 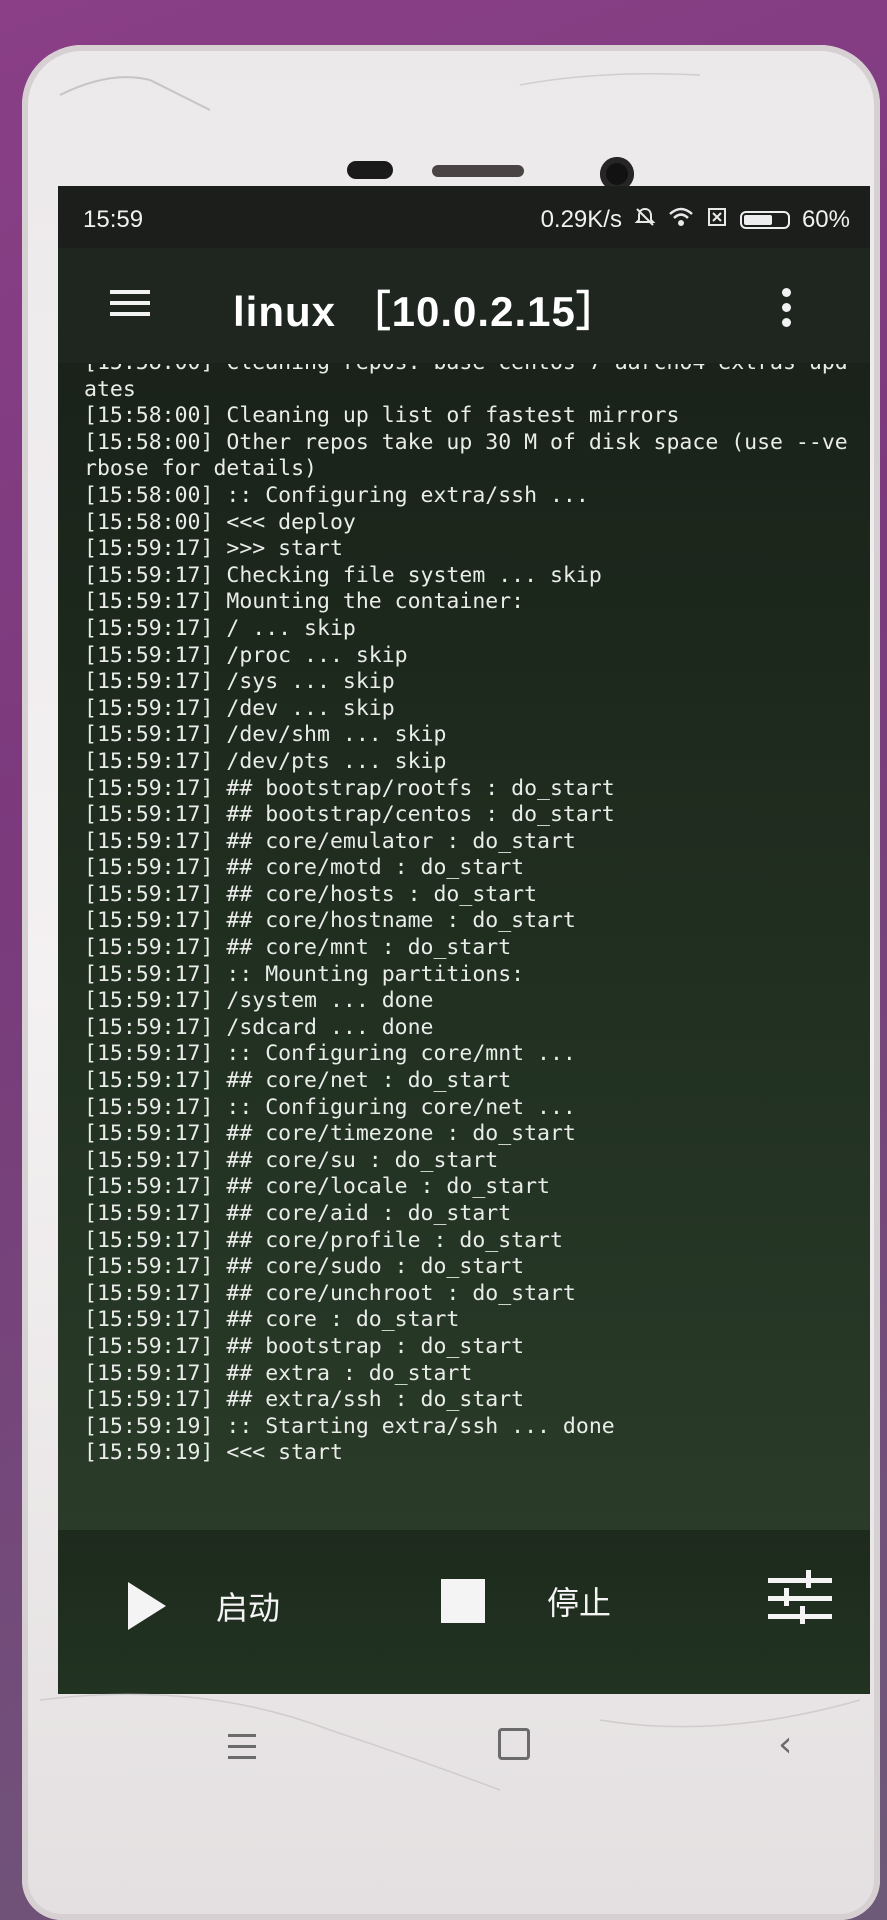 I want to click on log-line: [15:59:17] ## core/mnt : do_start, so click(x=298, y=948).